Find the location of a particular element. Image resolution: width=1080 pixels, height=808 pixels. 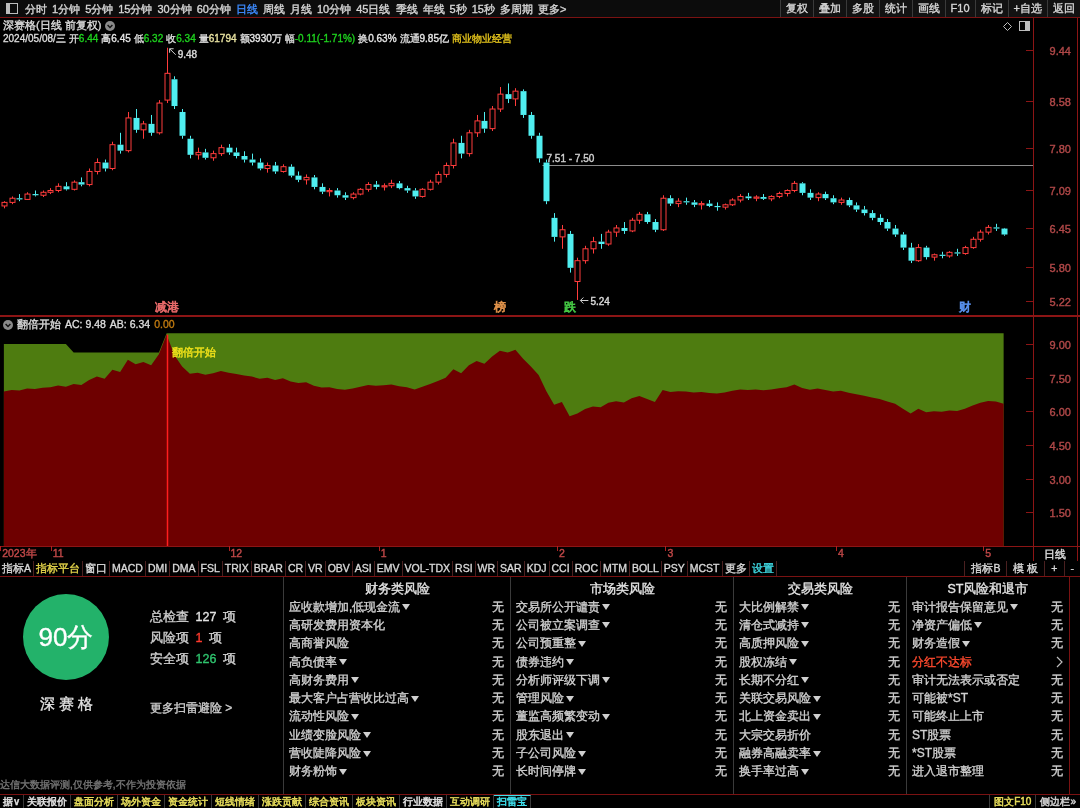

period-tab: 5分钟 is located at coordinates (99, 8).